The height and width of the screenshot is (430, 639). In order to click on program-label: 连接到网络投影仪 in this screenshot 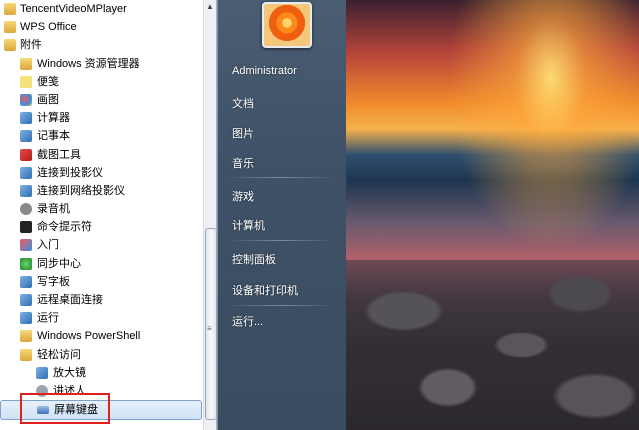, I will do `click(81, 190)`.